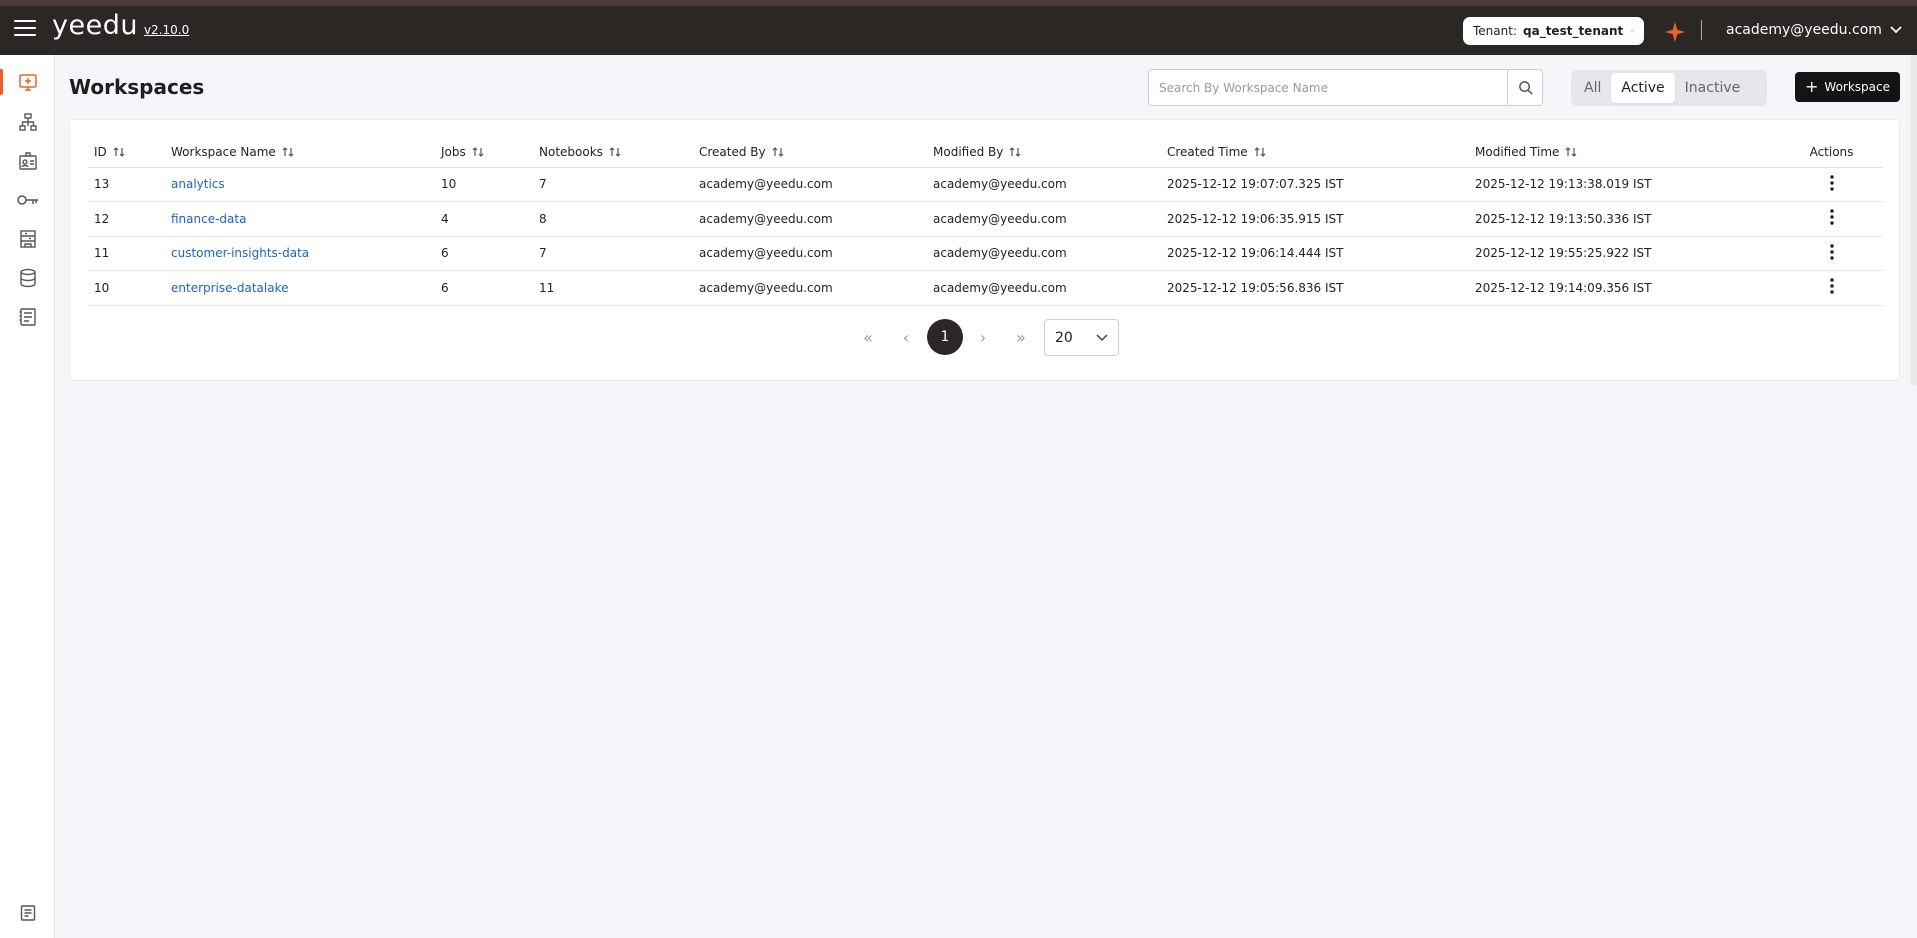  I want to click on col-modified-time: Modified Time, so click(1624, 152).